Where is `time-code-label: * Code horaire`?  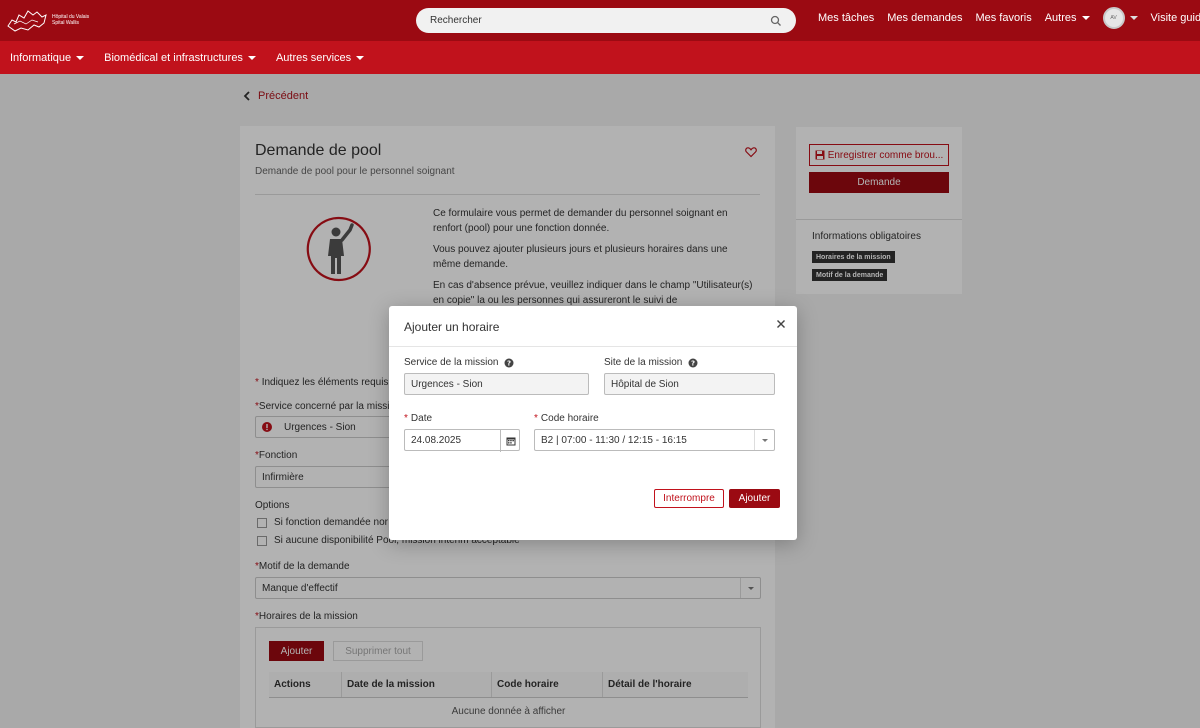 time-code-label: * Code horaire is located at coordinates (566, 418).